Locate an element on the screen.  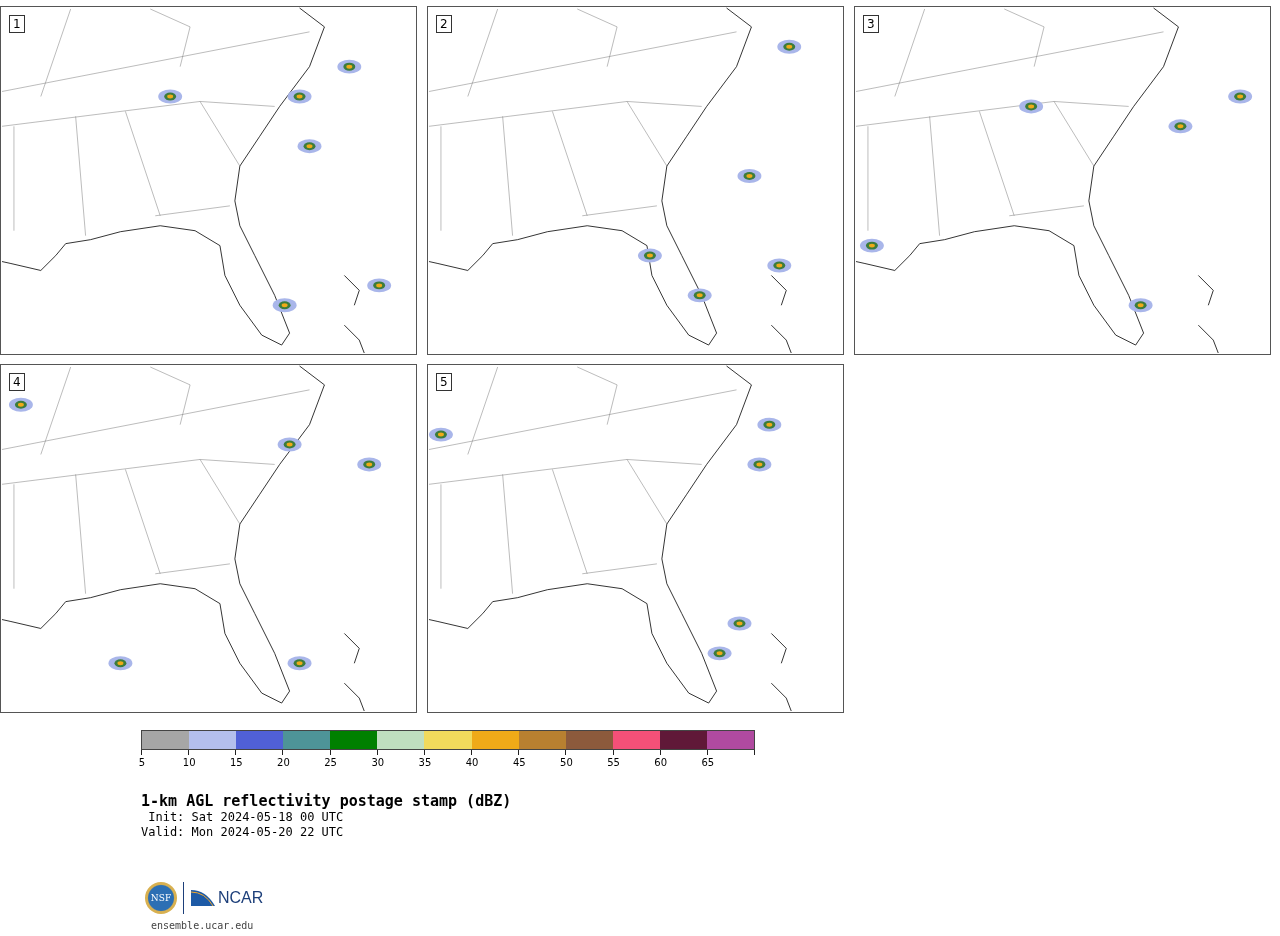
panel-number: 3 is located at coordinates (871, 24).